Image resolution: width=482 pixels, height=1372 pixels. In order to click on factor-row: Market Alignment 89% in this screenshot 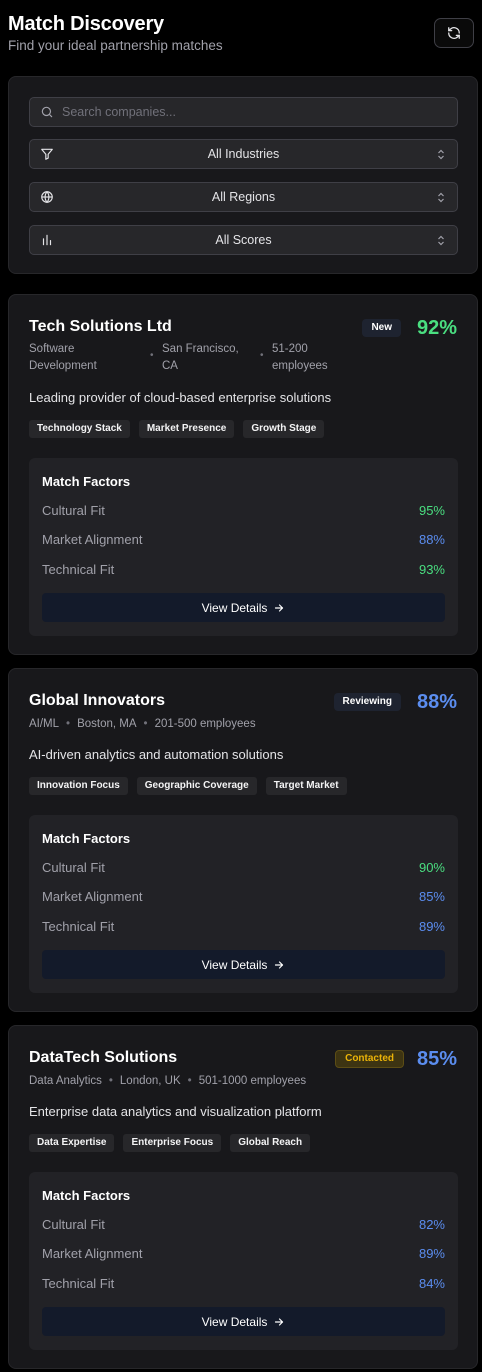, I will do `click(243, 1255)`.